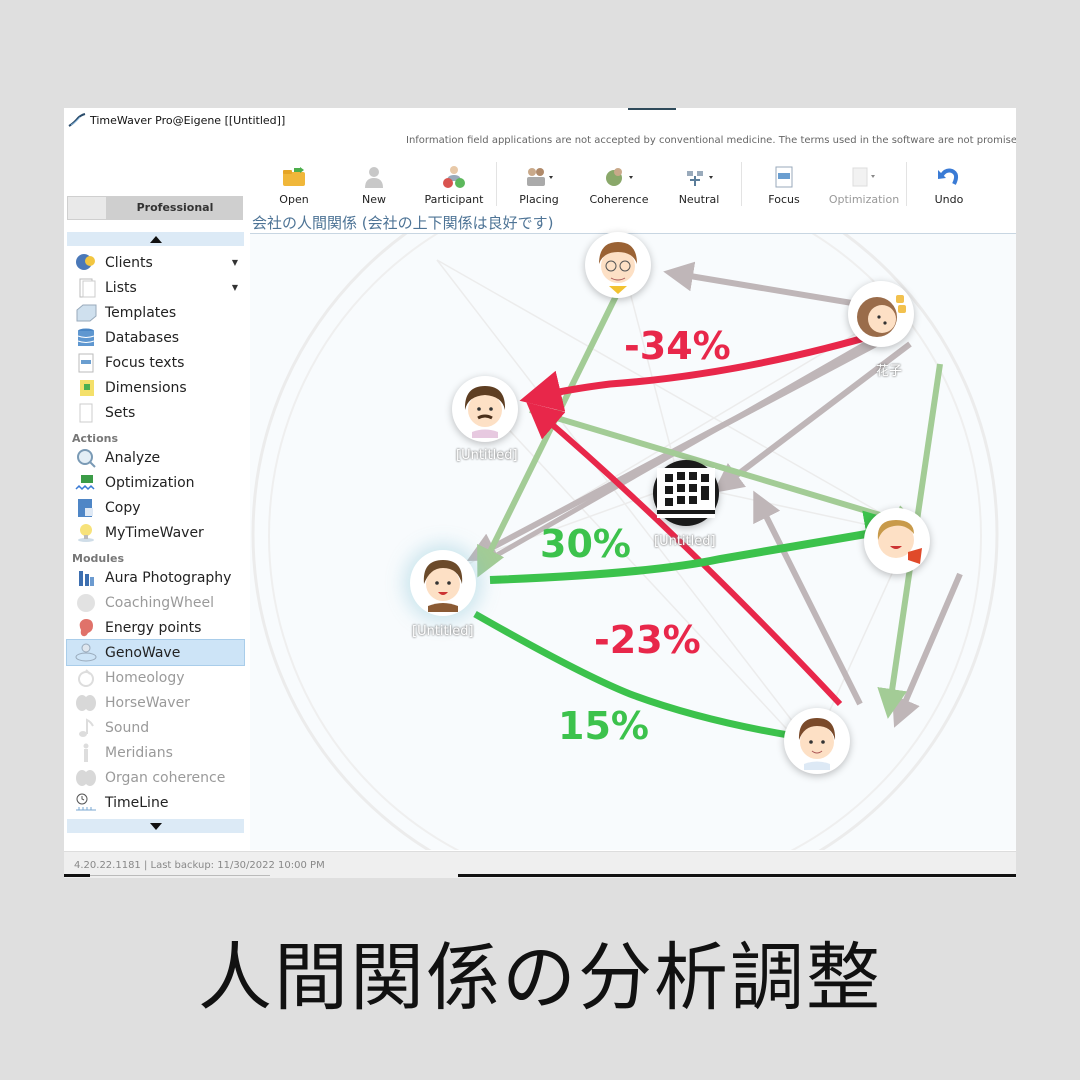 This screenshot has height=1080, width=1080. Describe the element at coordinates (155, 239) in the screenshot. I see `sidebar-scroll-up` at that location.